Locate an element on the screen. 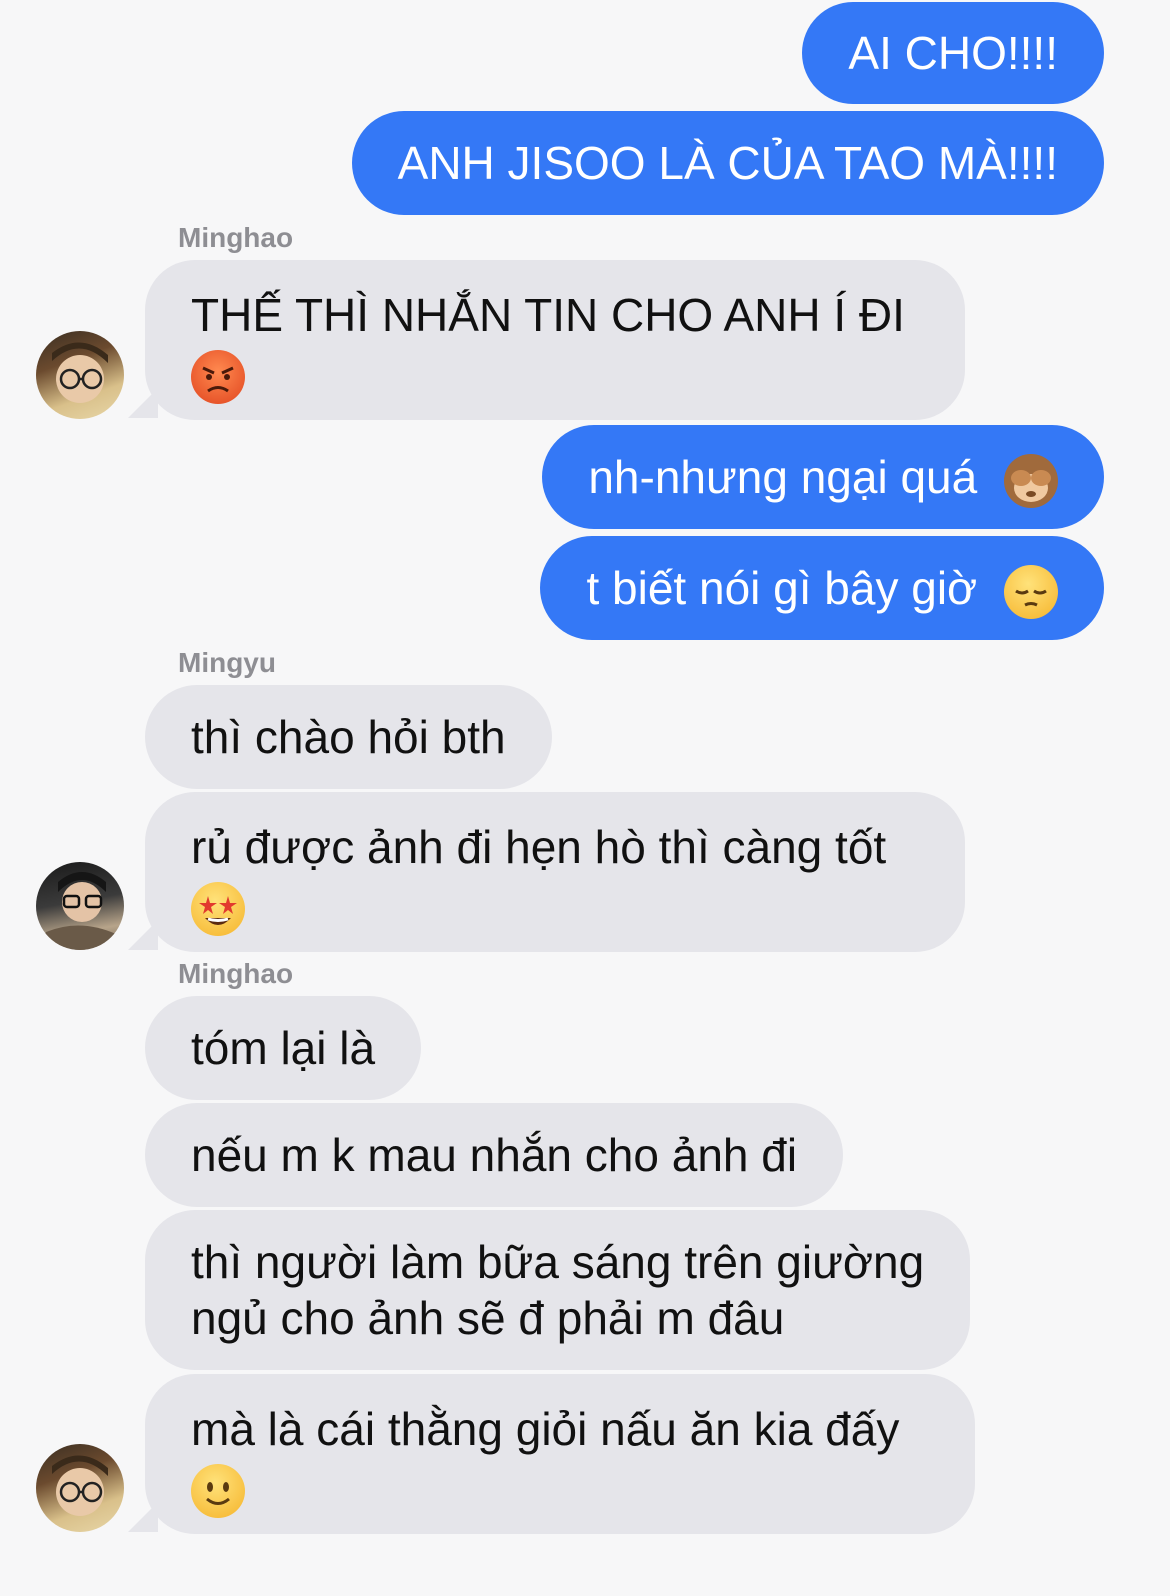 The height and width of the screenshot is (1596, 1170). angry-face-emoji is located at coordinates (218, 376).